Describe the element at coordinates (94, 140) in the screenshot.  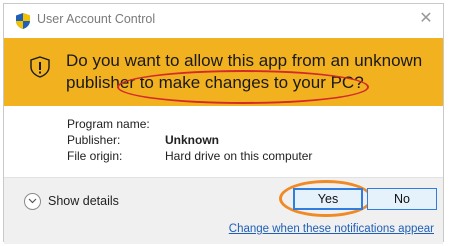
I see `publisher-label: Publisher:` at that location.